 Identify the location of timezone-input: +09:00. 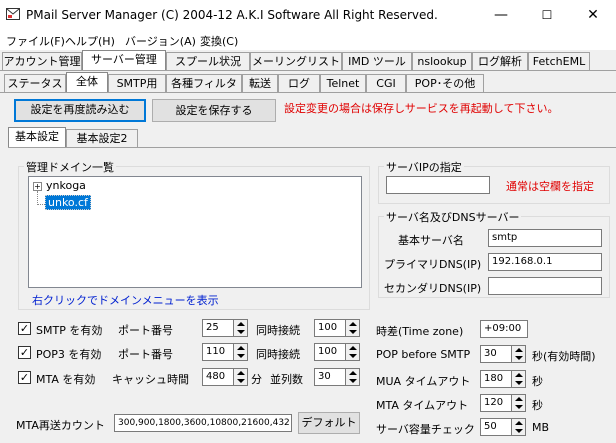
(504, 329).